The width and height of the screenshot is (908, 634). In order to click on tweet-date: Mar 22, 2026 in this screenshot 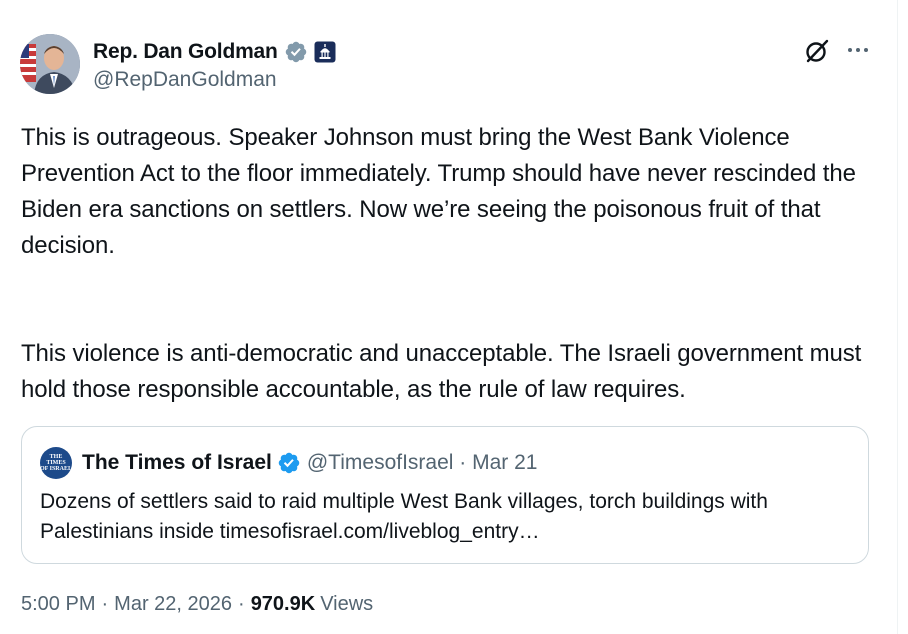, I will do `click(173, 604)`.